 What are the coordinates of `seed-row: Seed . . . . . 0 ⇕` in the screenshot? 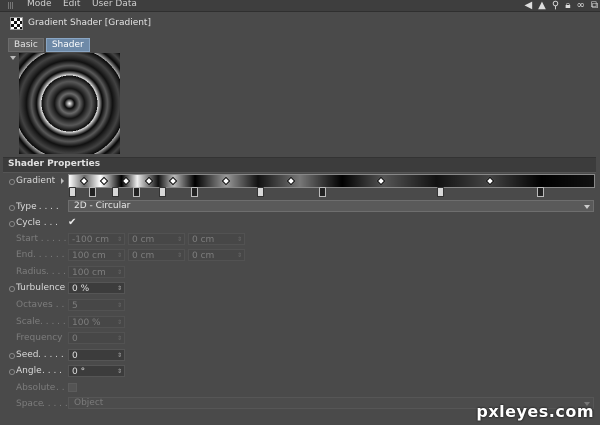 It's located at (300, 356).